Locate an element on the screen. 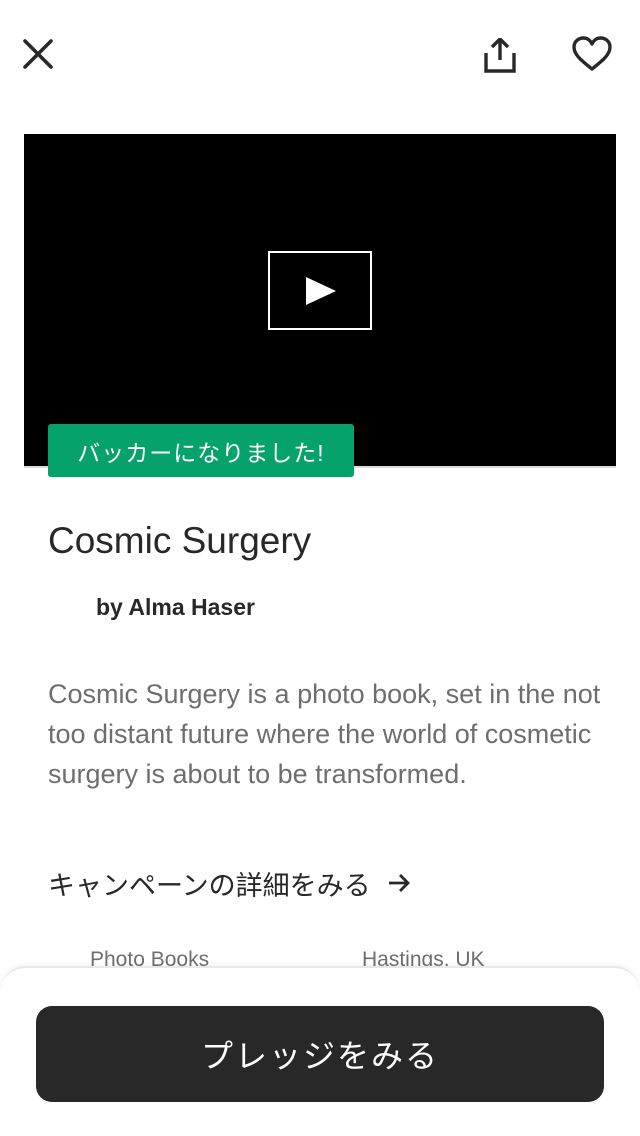 This screenshot has width=640, height=1136. play-button is located at coordinates (320, 290).